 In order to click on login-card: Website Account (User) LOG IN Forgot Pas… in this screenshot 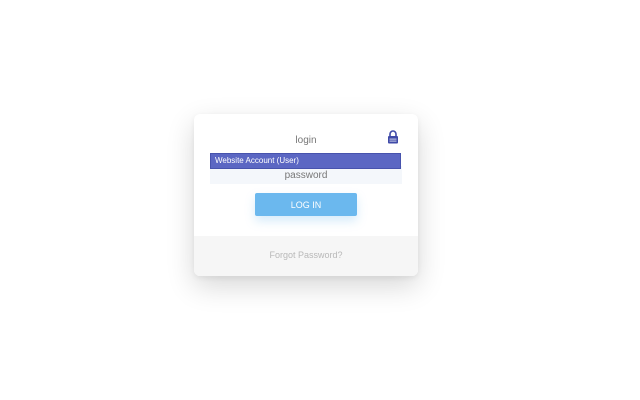, I will do `click(306, 195)`.